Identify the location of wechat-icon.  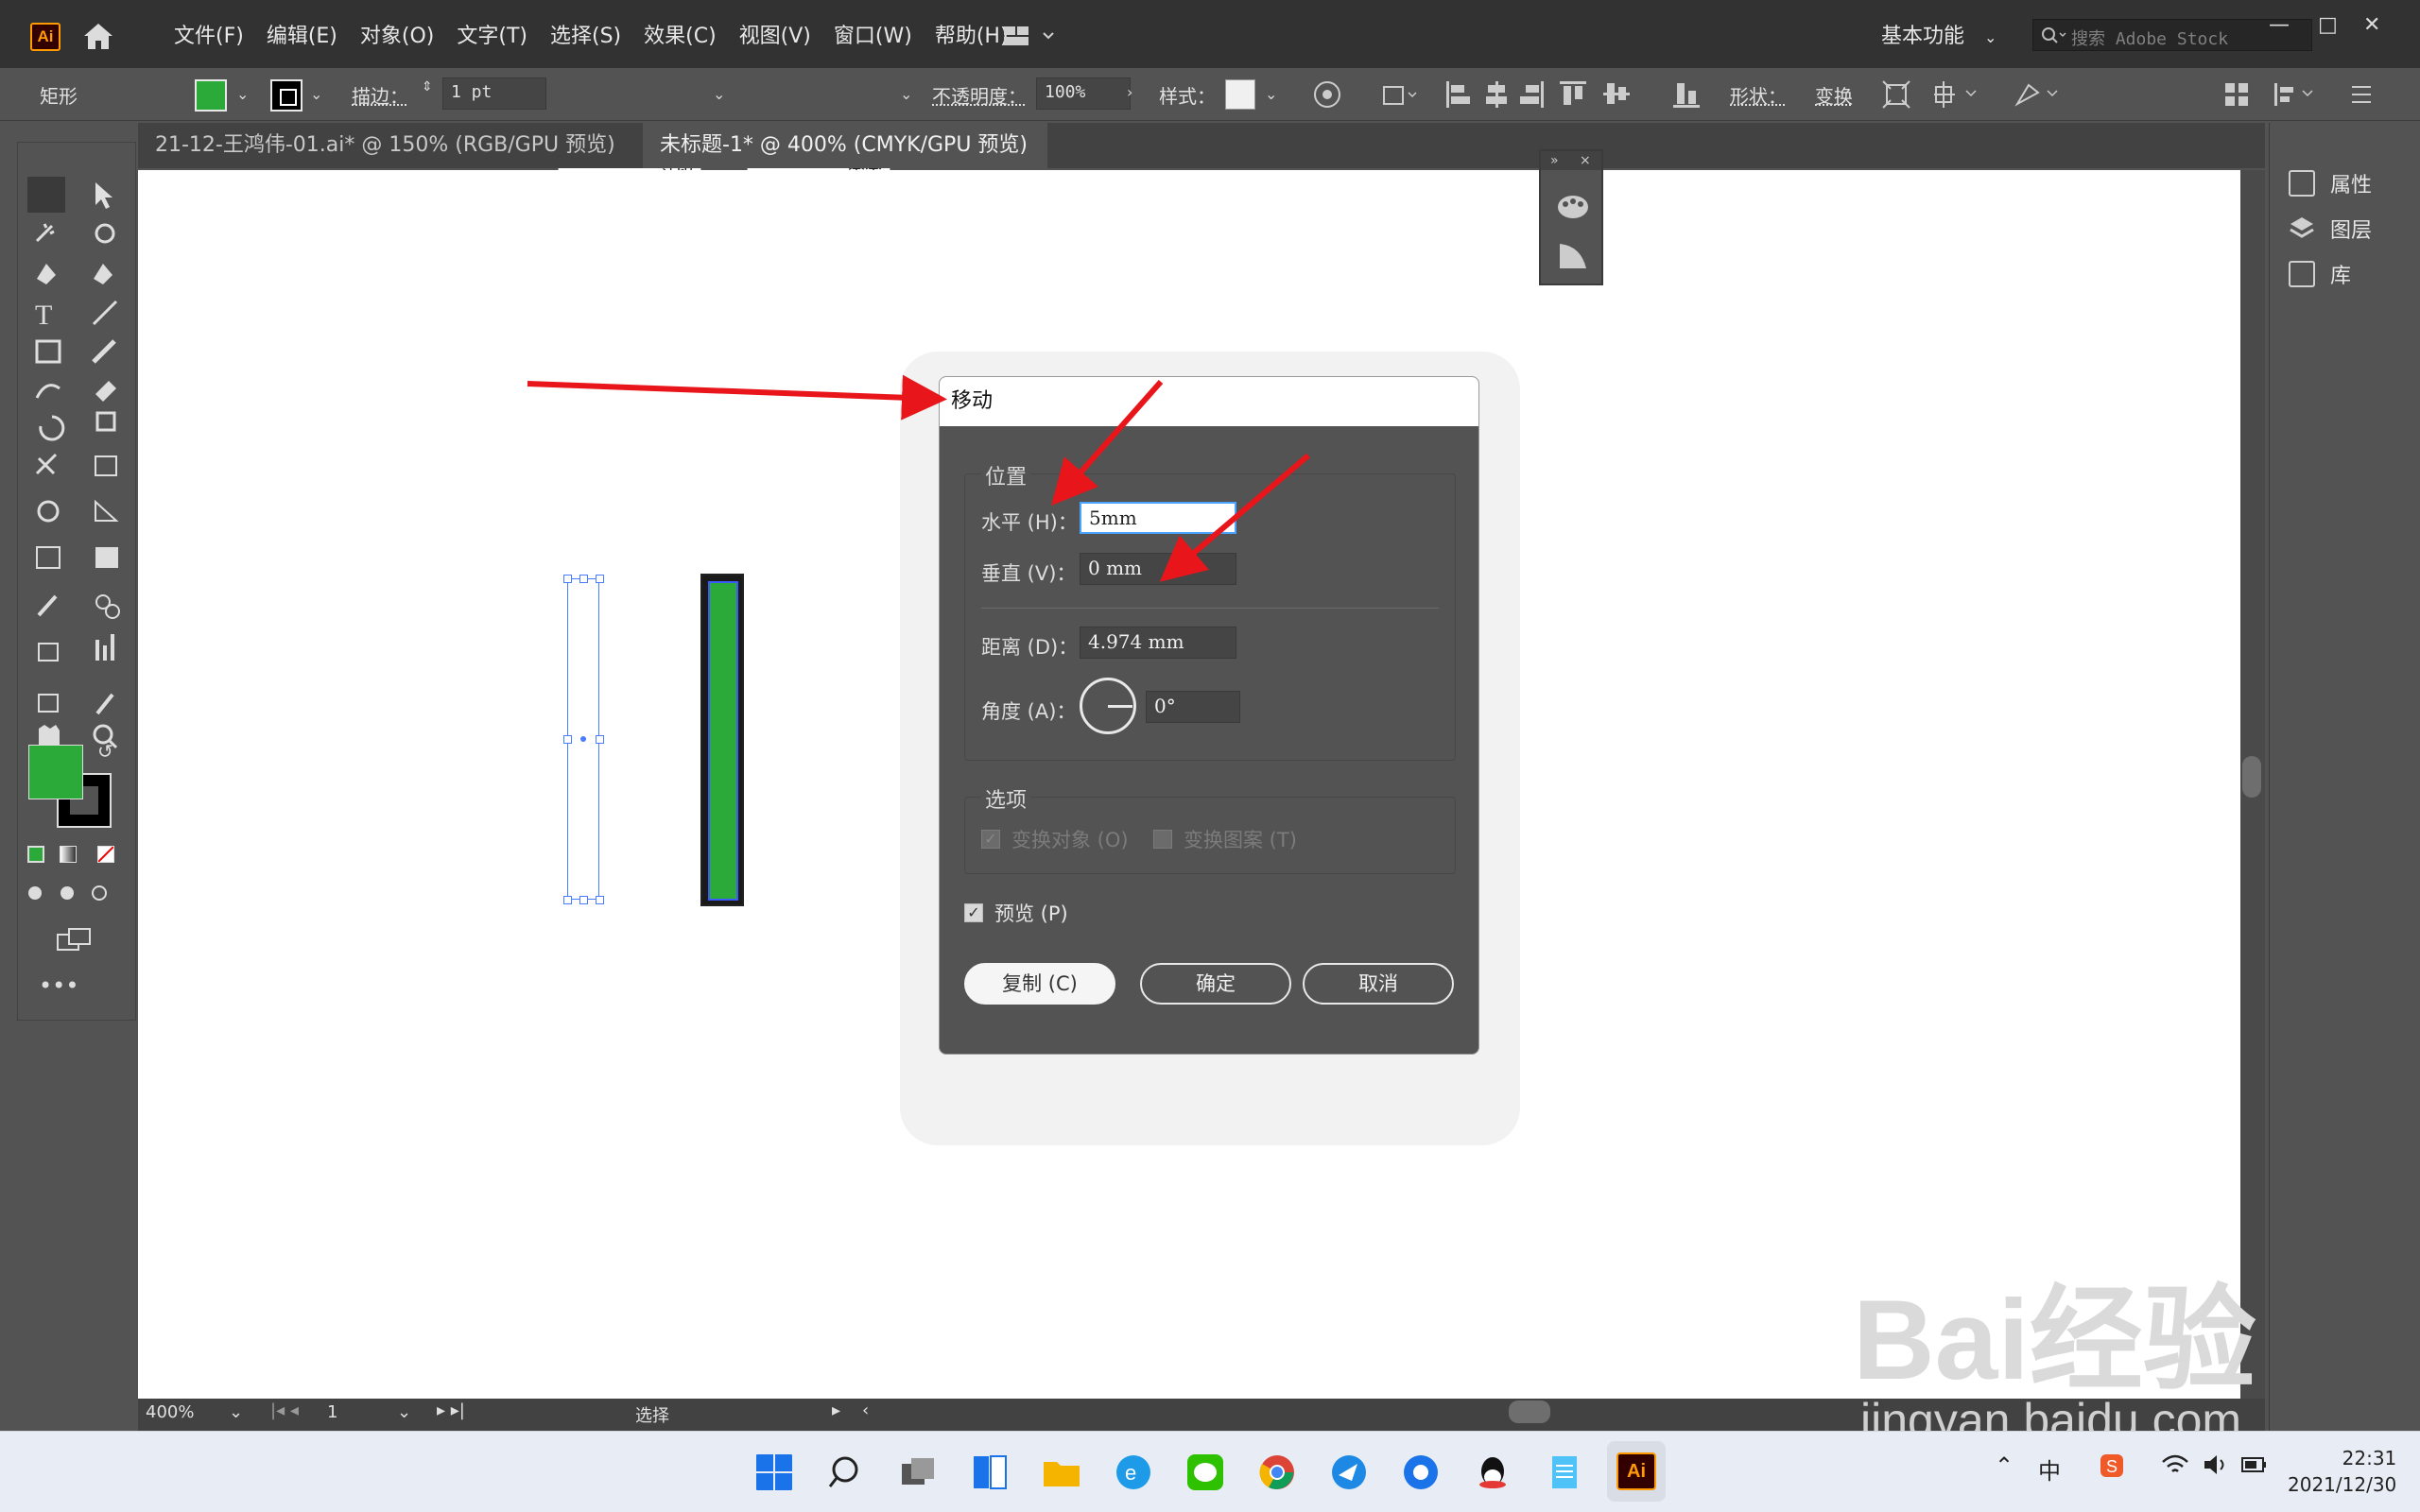
(1205, 1472).